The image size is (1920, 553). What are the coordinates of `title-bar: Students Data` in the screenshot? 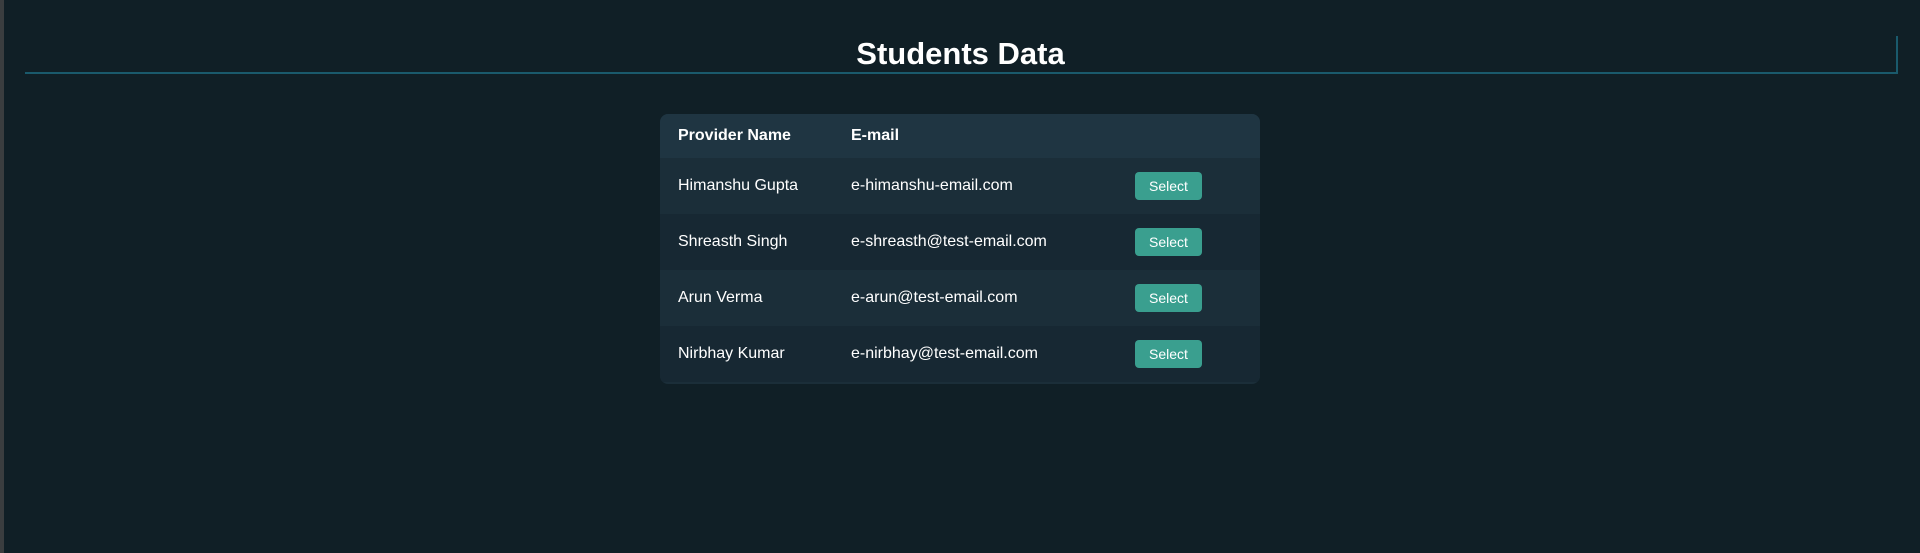 It's located at (961, 55).